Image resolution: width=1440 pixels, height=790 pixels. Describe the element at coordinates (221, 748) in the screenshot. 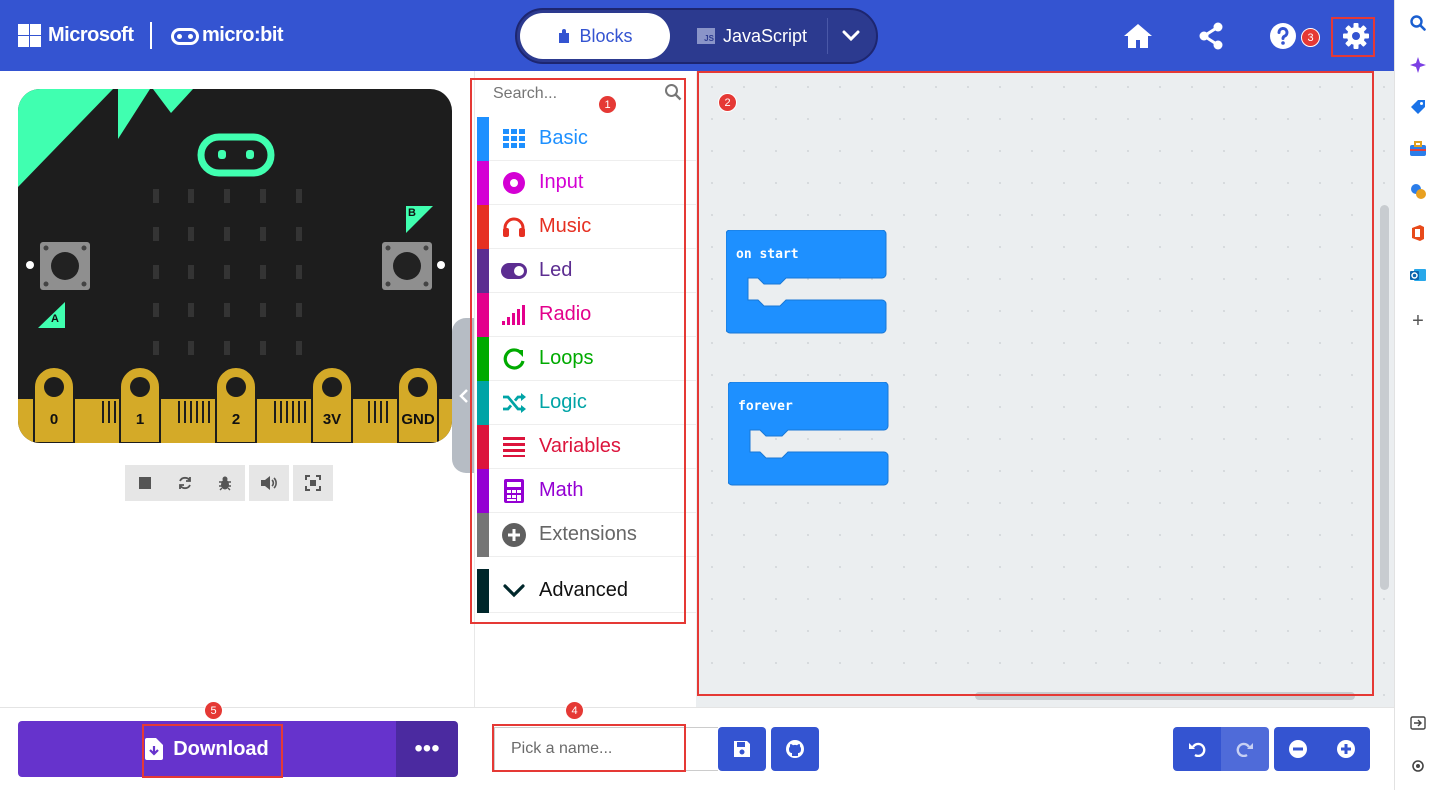

I see `download-label: Download` at that location.